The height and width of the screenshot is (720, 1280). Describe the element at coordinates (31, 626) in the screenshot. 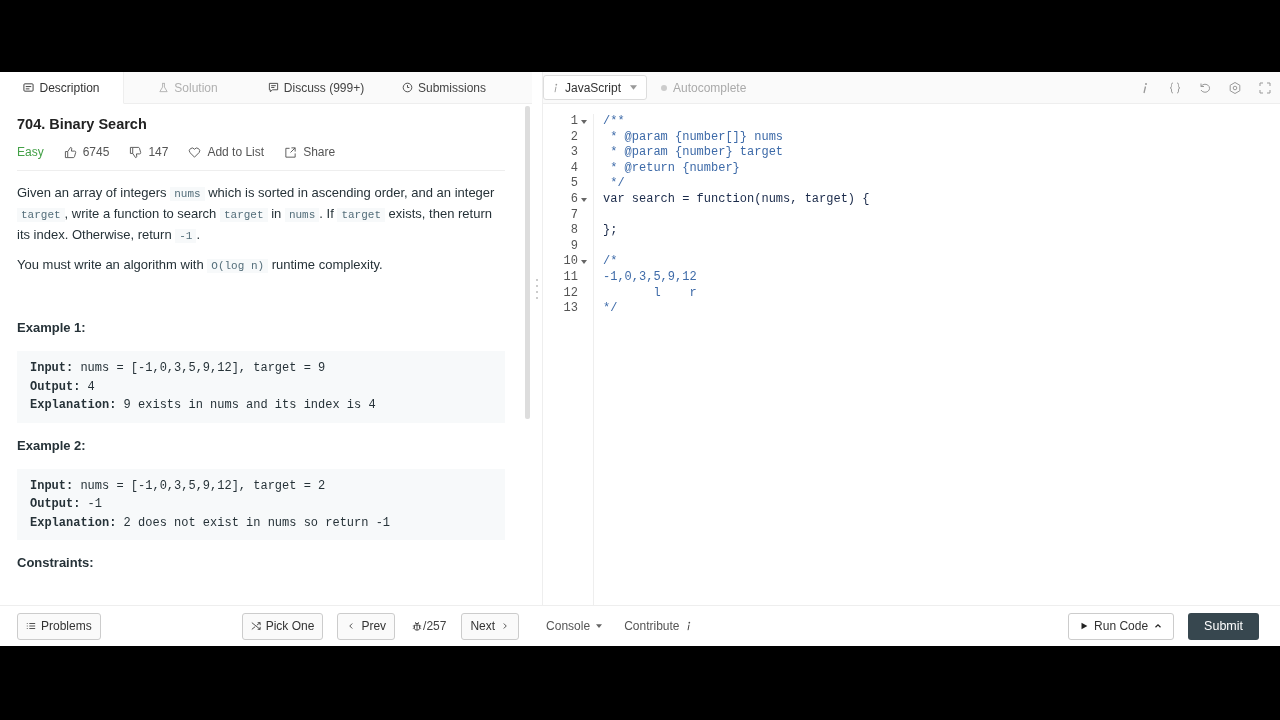

I see `list-icon` at that location.